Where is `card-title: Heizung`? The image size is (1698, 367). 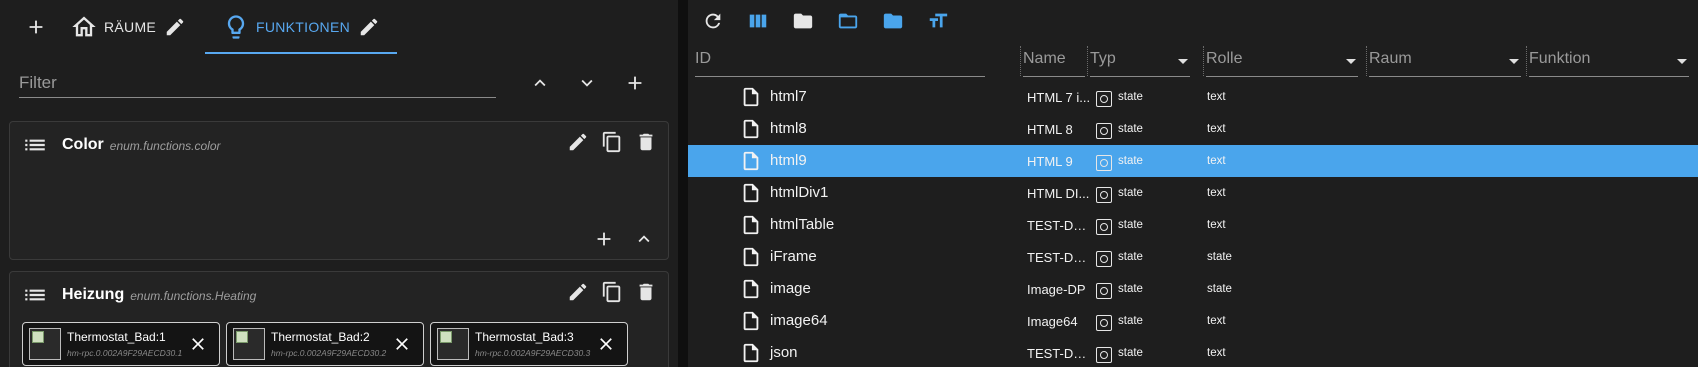
card-title: Heizung is located at coordinates (93, 294).